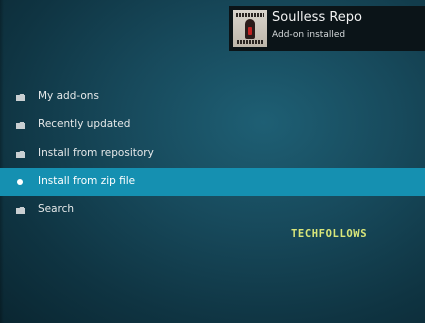  I want to click on menu-item-search: Search, so click(212, 210).